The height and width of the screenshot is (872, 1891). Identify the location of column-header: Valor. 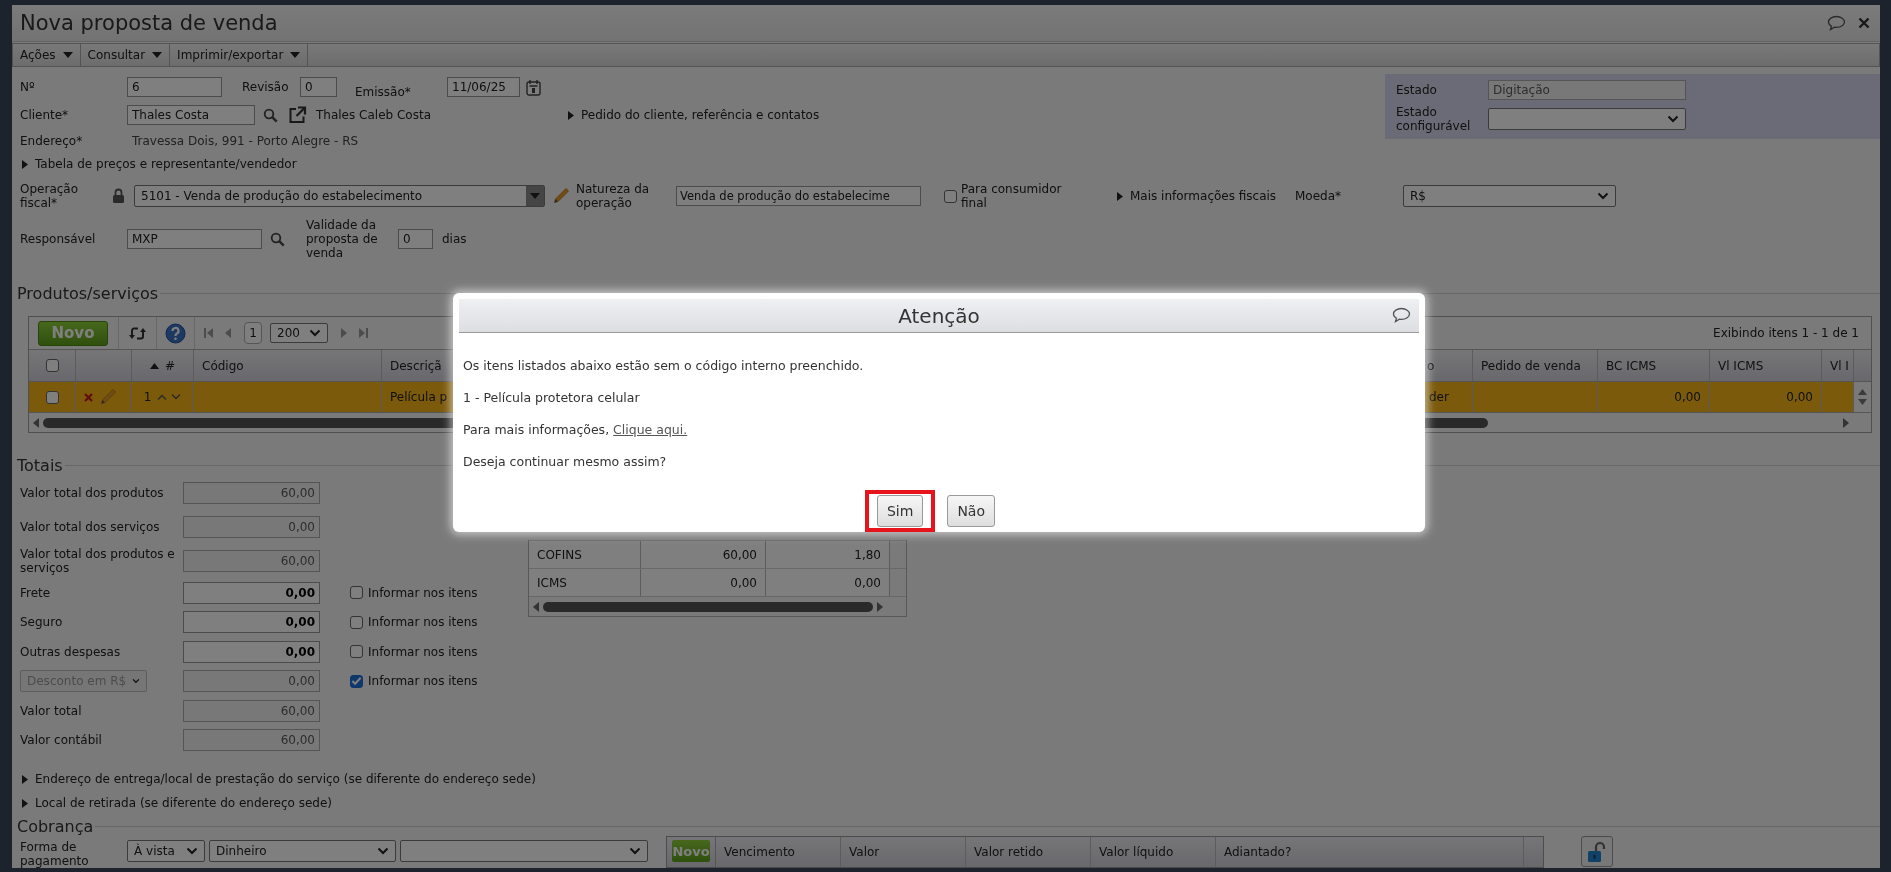
(903, 852).